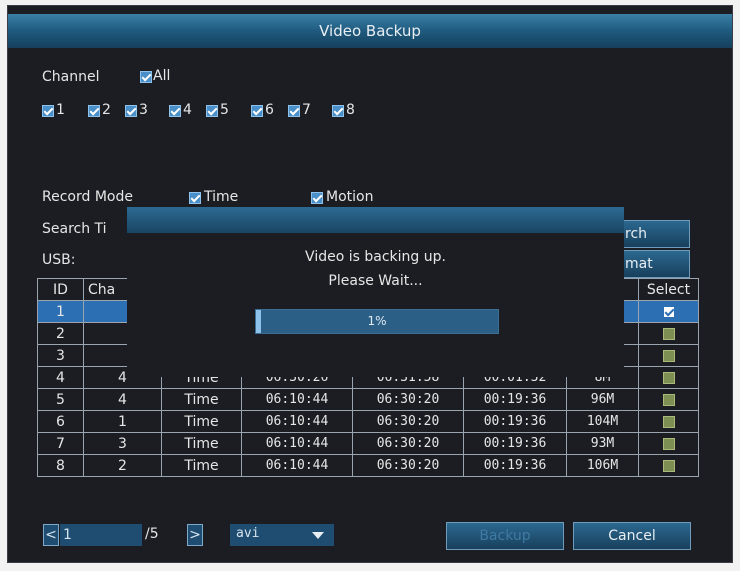  I want to click on row-channel: 2, so click(122, 465).